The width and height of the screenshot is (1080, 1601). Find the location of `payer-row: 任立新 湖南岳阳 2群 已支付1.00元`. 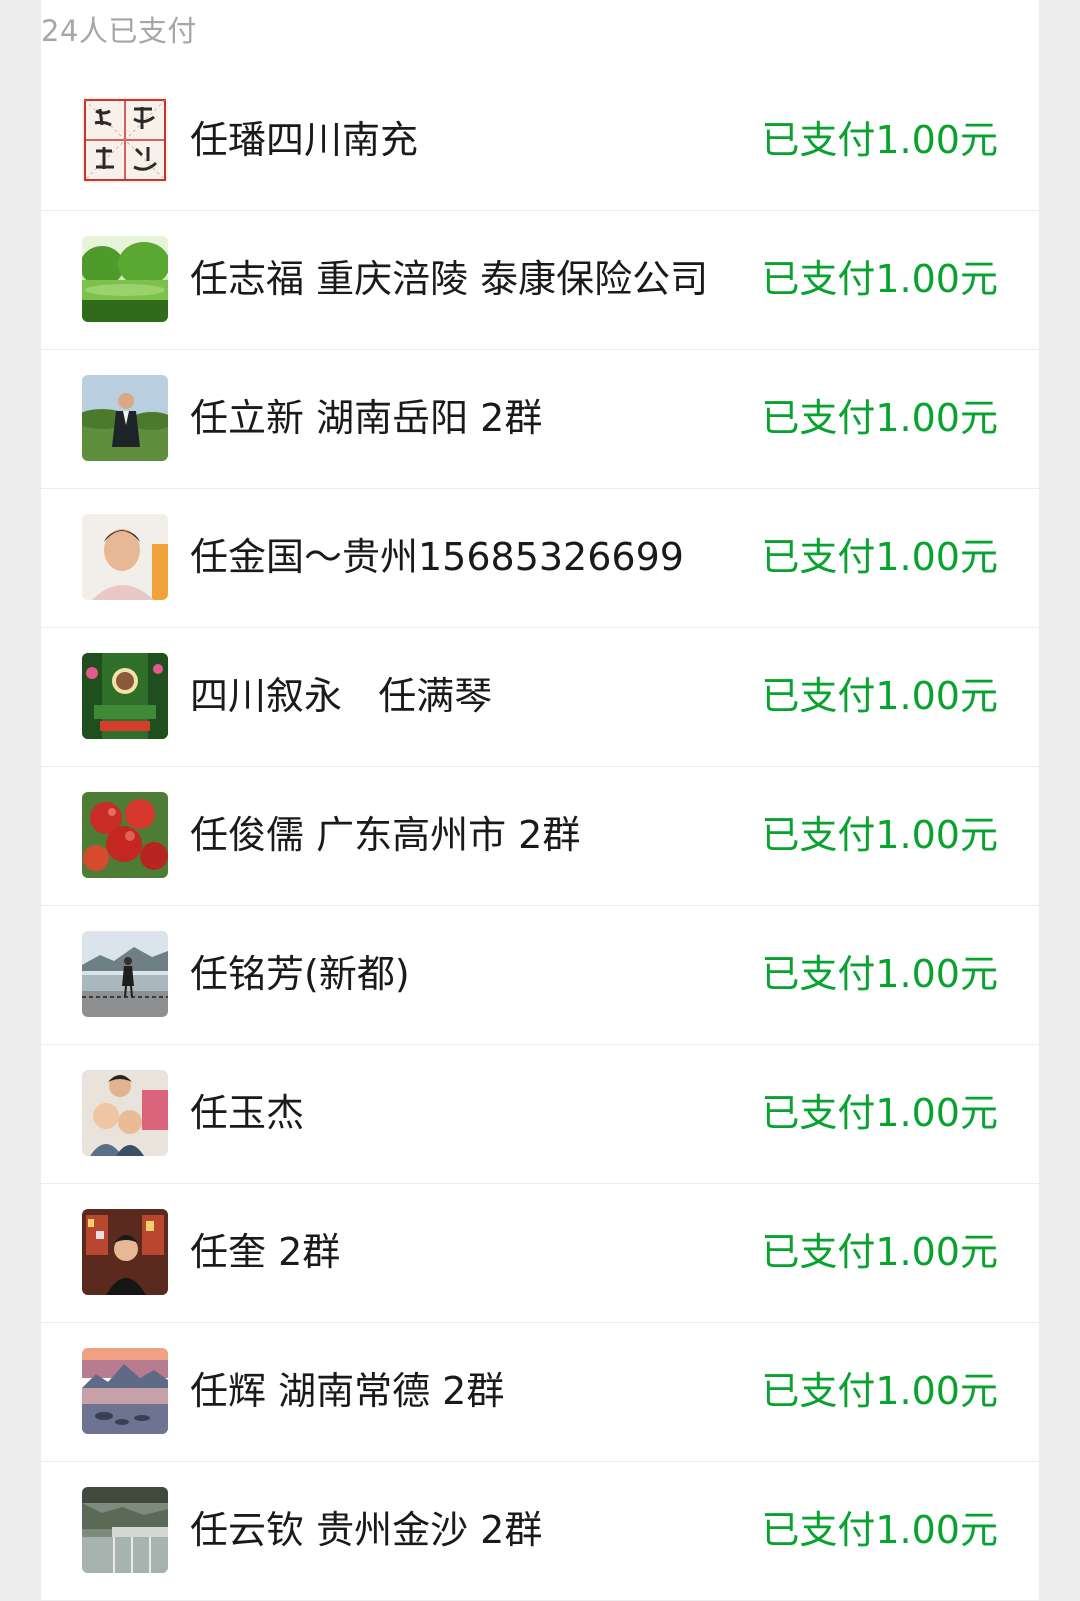

payer-row: 任立新 湖南岳阳 2群 已支付1.00元 is located at coordinates (540, 419).